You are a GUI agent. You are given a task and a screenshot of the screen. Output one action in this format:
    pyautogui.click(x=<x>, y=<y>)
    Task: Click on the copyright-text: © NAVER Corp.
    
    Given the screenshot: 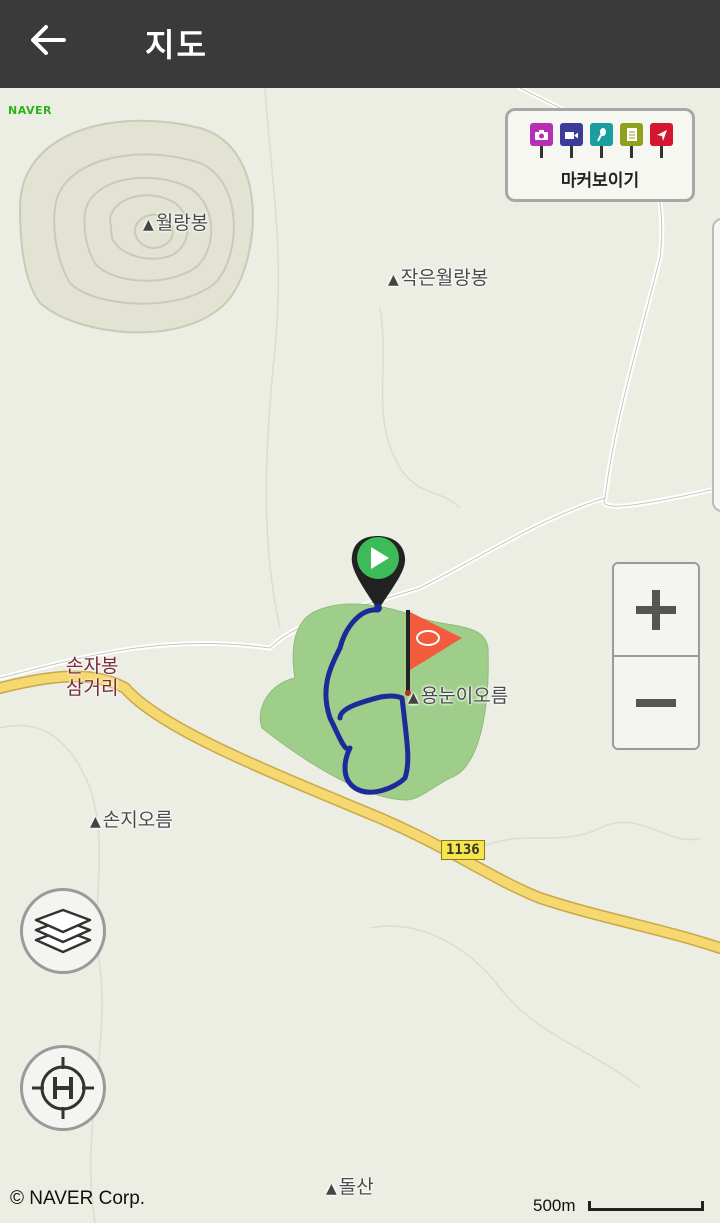 What is the action you would take?
    pyautogui.click(x=78, y=1198)
    